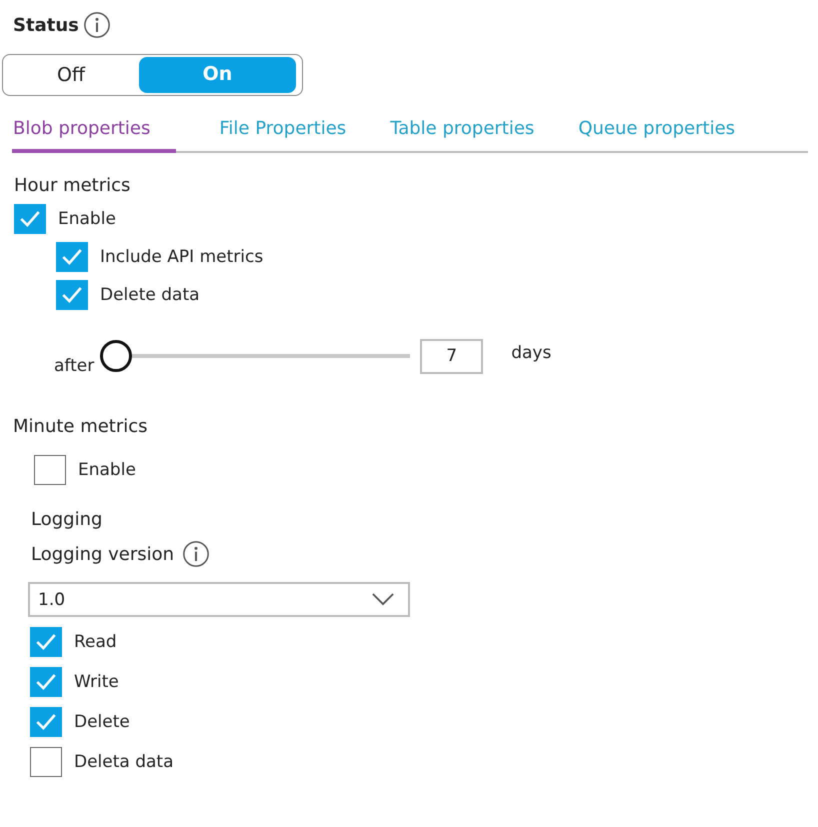  What do you see at coordinates (102, 722) in the screenshot?
I see `checkbox-label: Delete` at bounding box center [102, 722].